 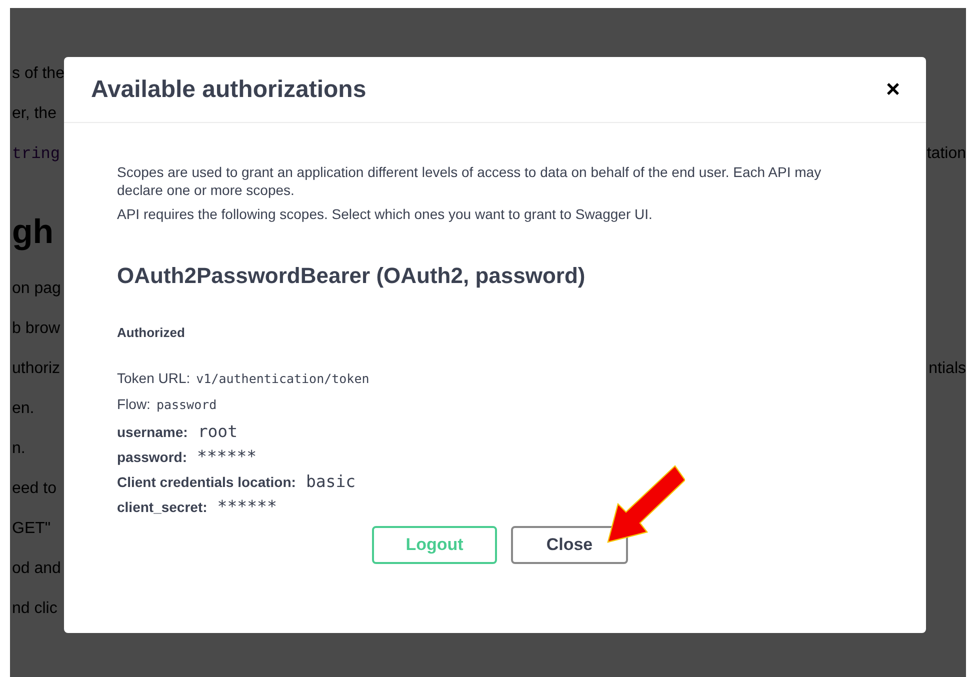 What do you see at coordinates (152, 457) in the screenshot?
I see `field-label: password:` at bounding box center [152, 457].